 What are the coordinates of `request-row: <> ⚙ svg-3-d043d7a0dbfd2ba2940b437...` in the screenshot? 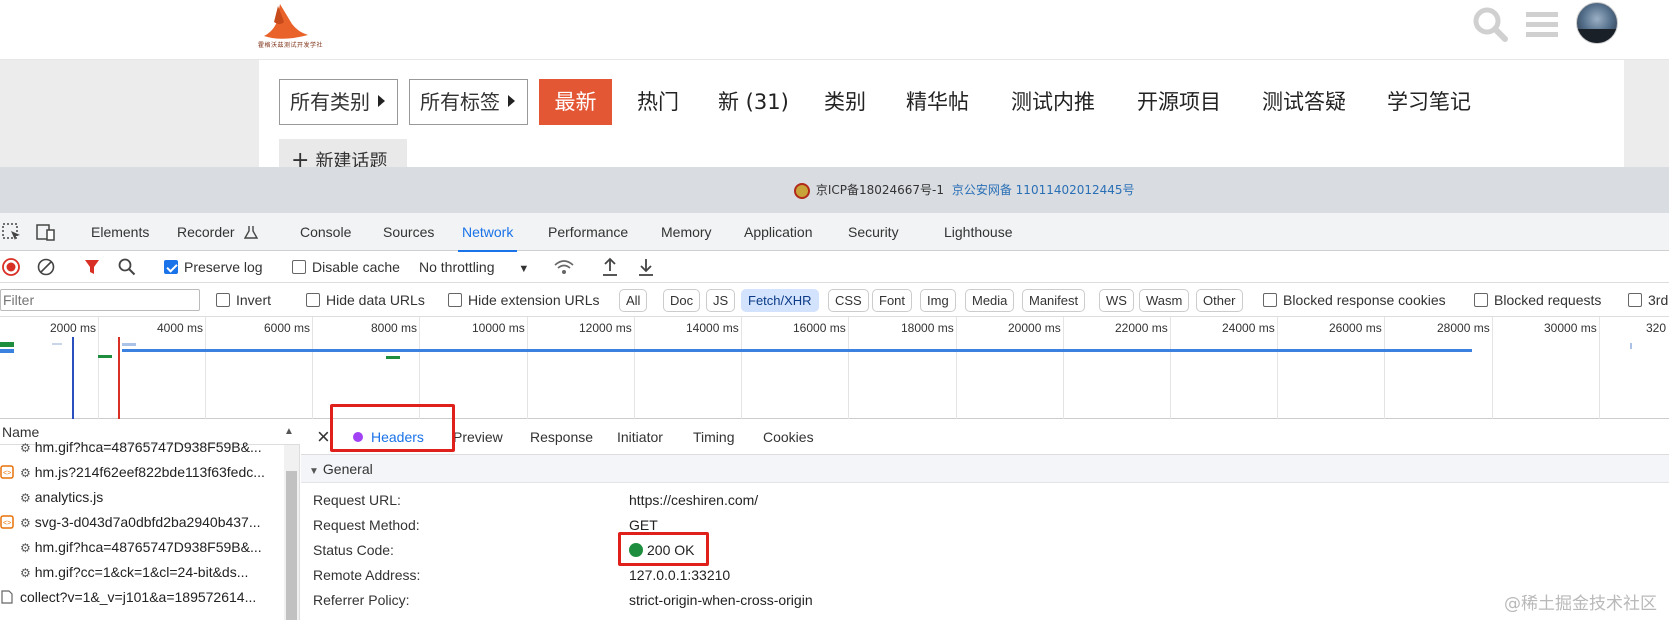 It's located at (141, 522).